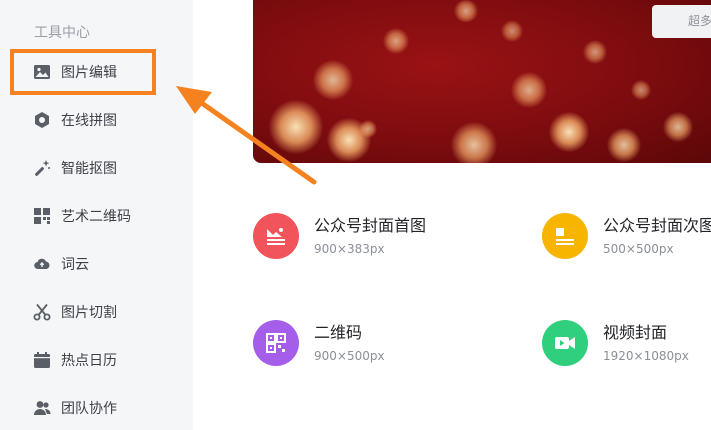 The image size is (711, 430). Describe the element at coordinates (681, 21) in the screenshot. I see `more-button: 超多` at that location.